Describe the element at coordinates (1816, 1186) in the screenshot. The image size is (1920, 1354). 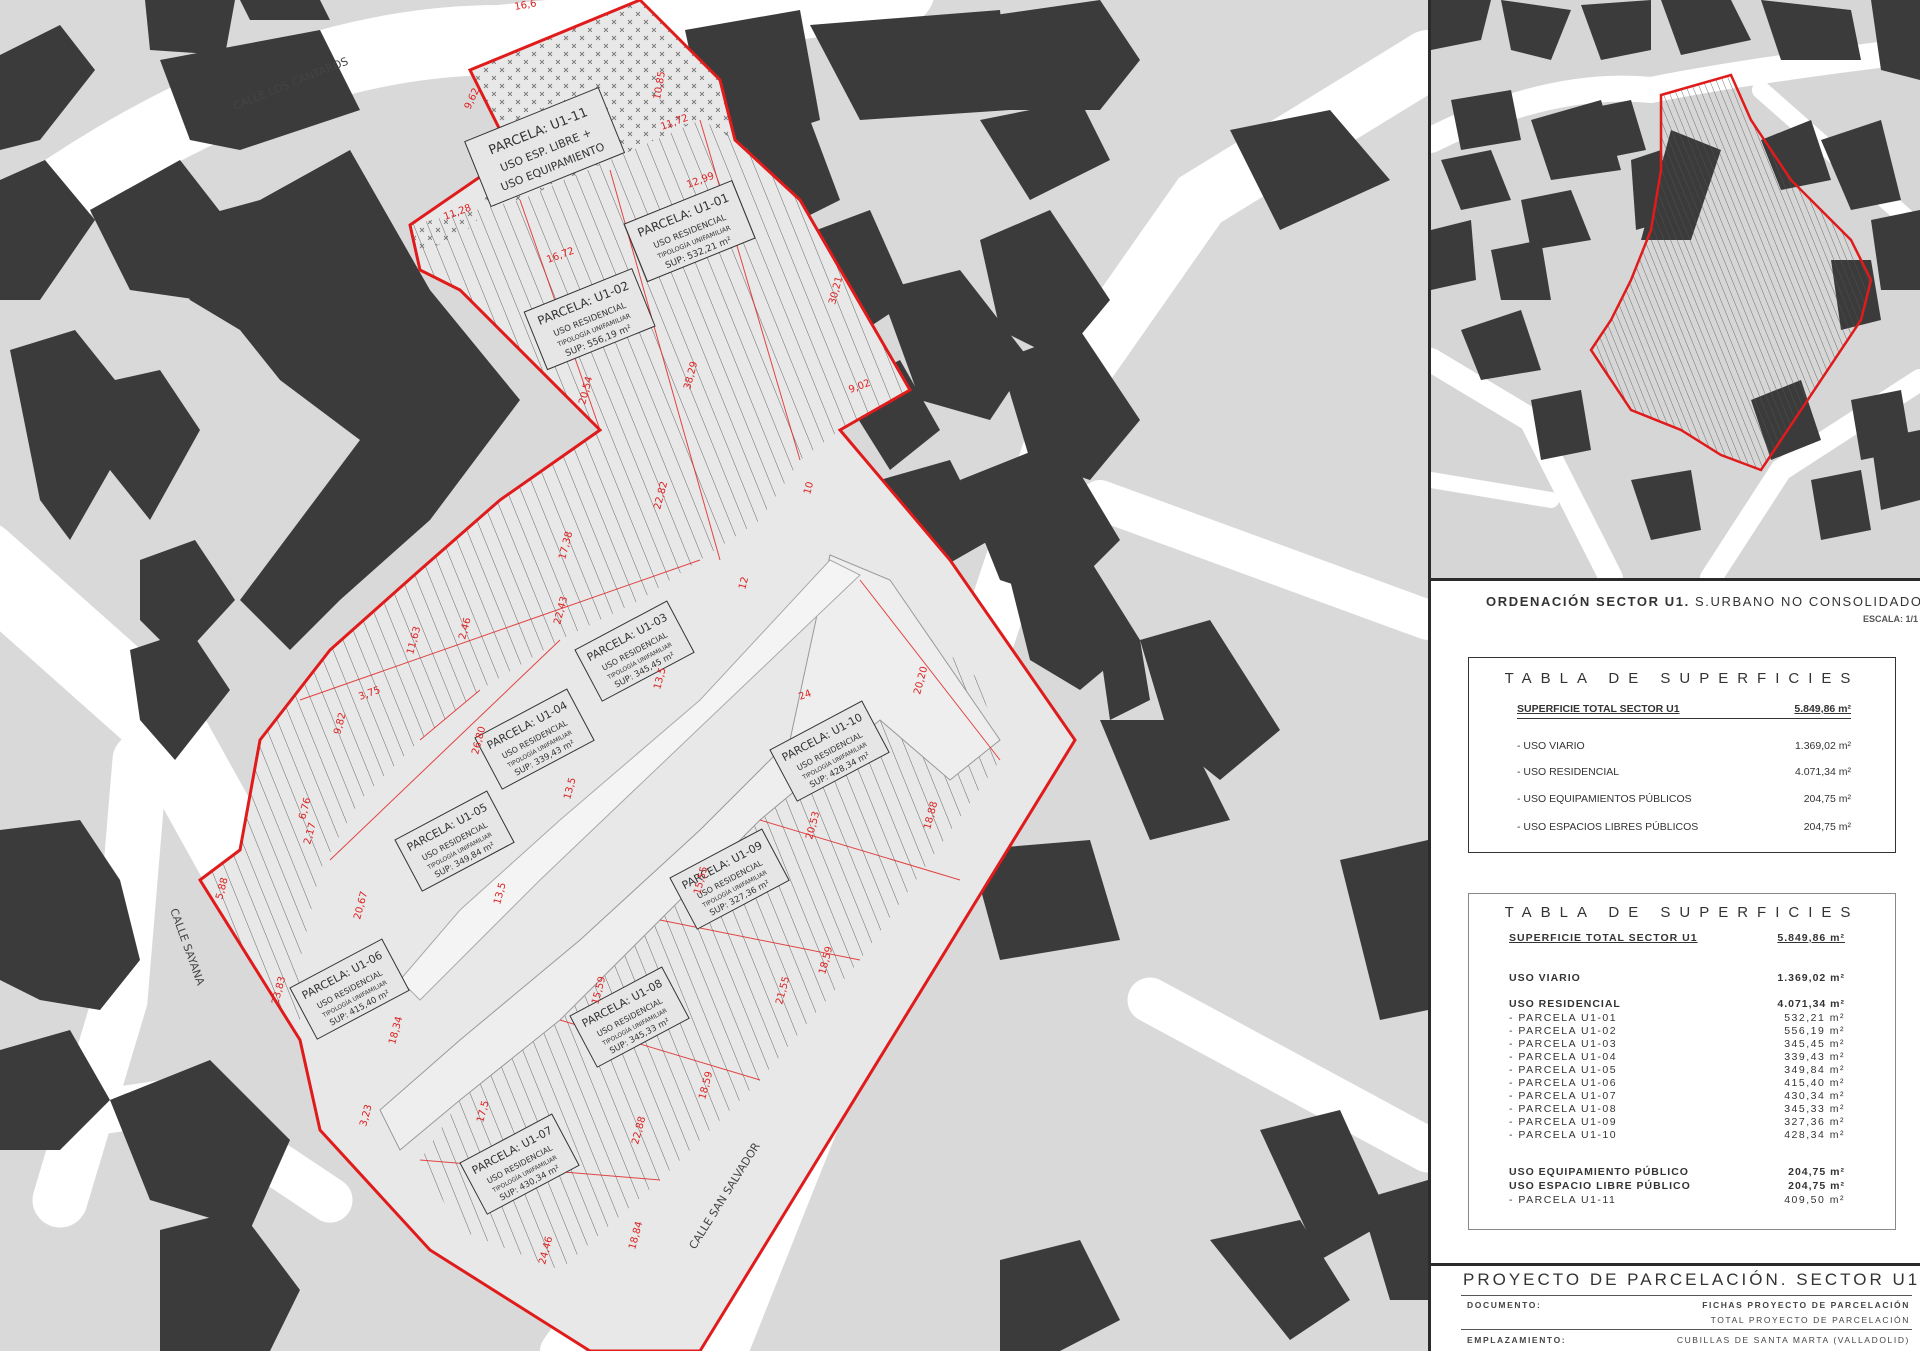
I see `espacio-libre-value: 204,75 m²` at that location.